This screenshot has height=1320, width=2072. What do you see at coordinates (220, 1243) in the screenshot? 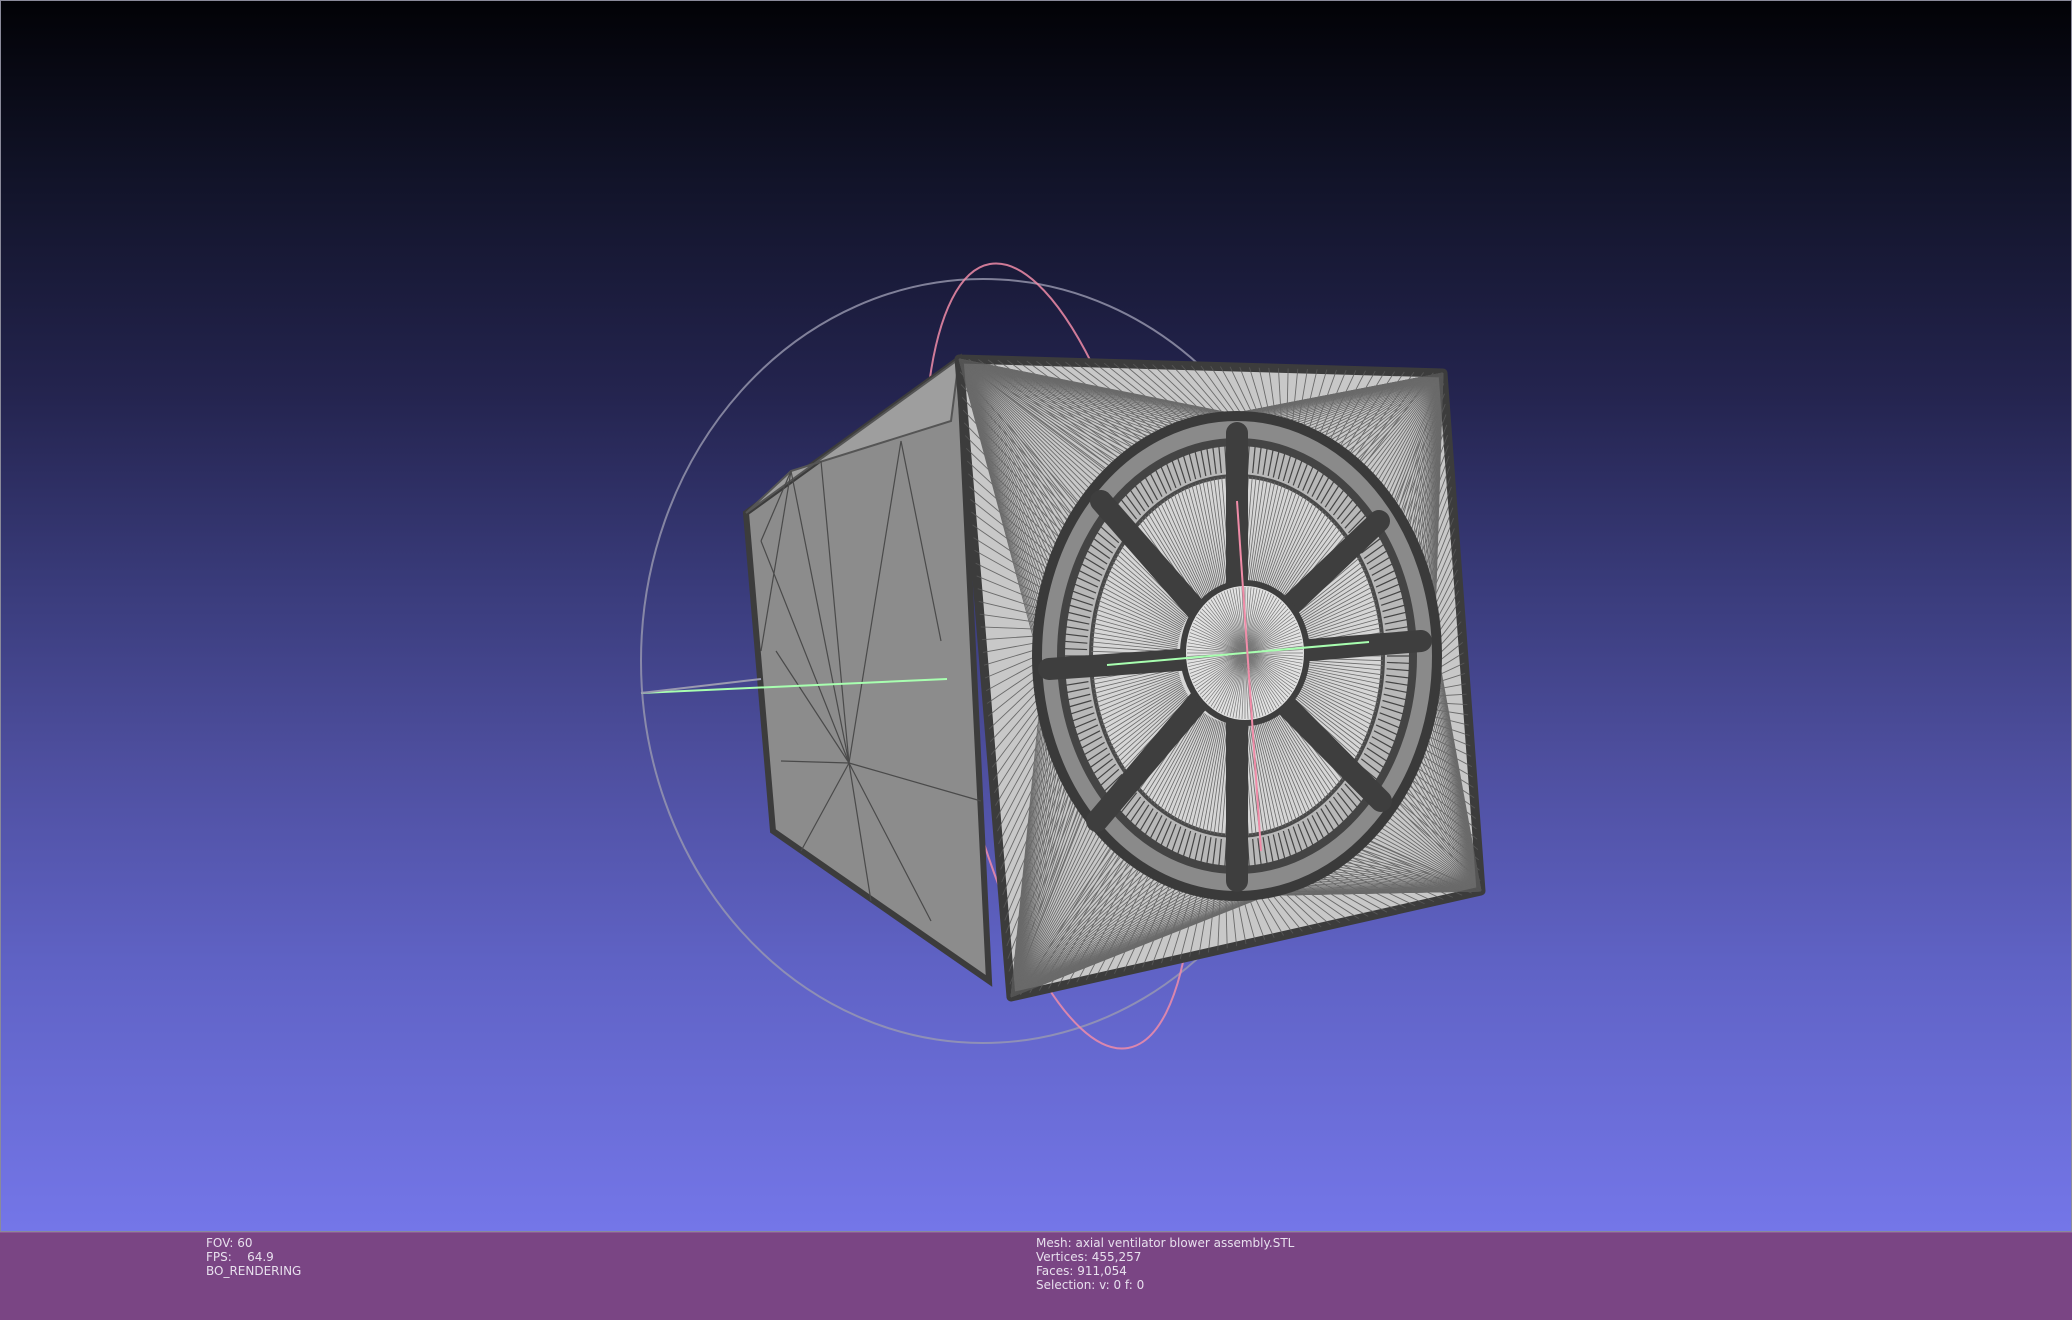
I see `fov-label: FOV:` at bounding box center [220, 1243].